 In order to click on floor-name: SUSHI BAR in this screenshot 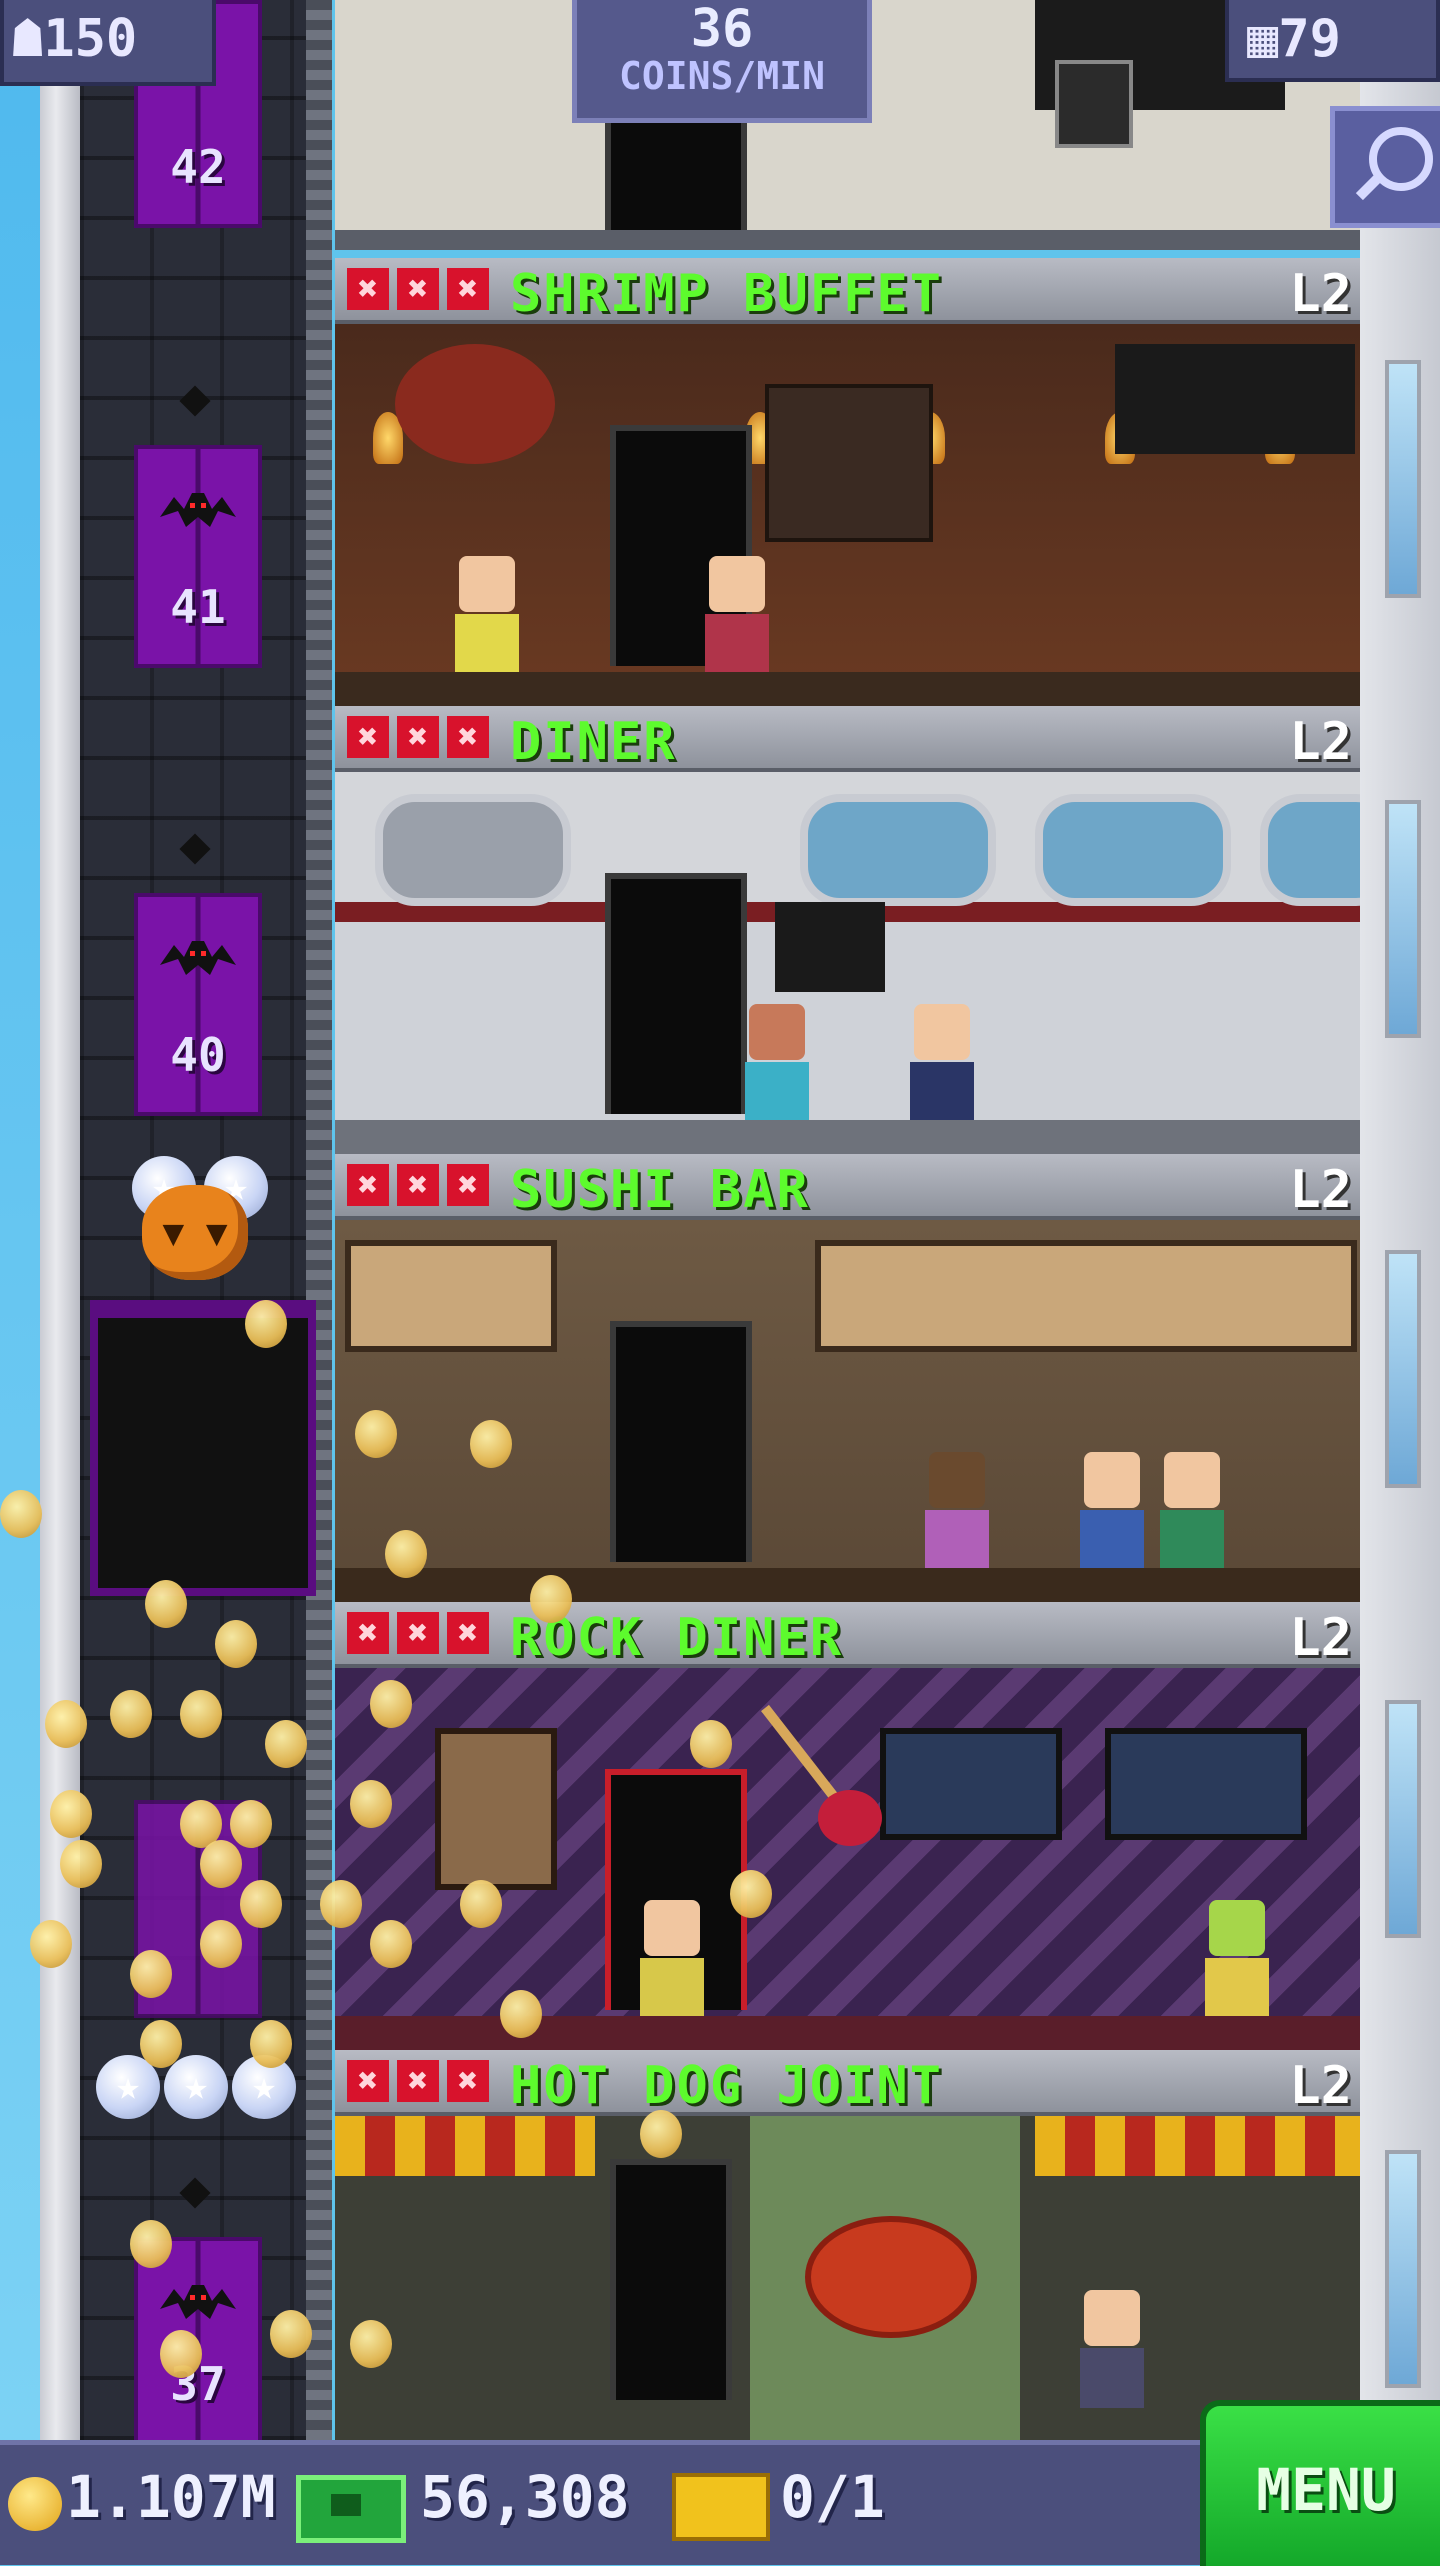, I will do `click(660, 1190)`.